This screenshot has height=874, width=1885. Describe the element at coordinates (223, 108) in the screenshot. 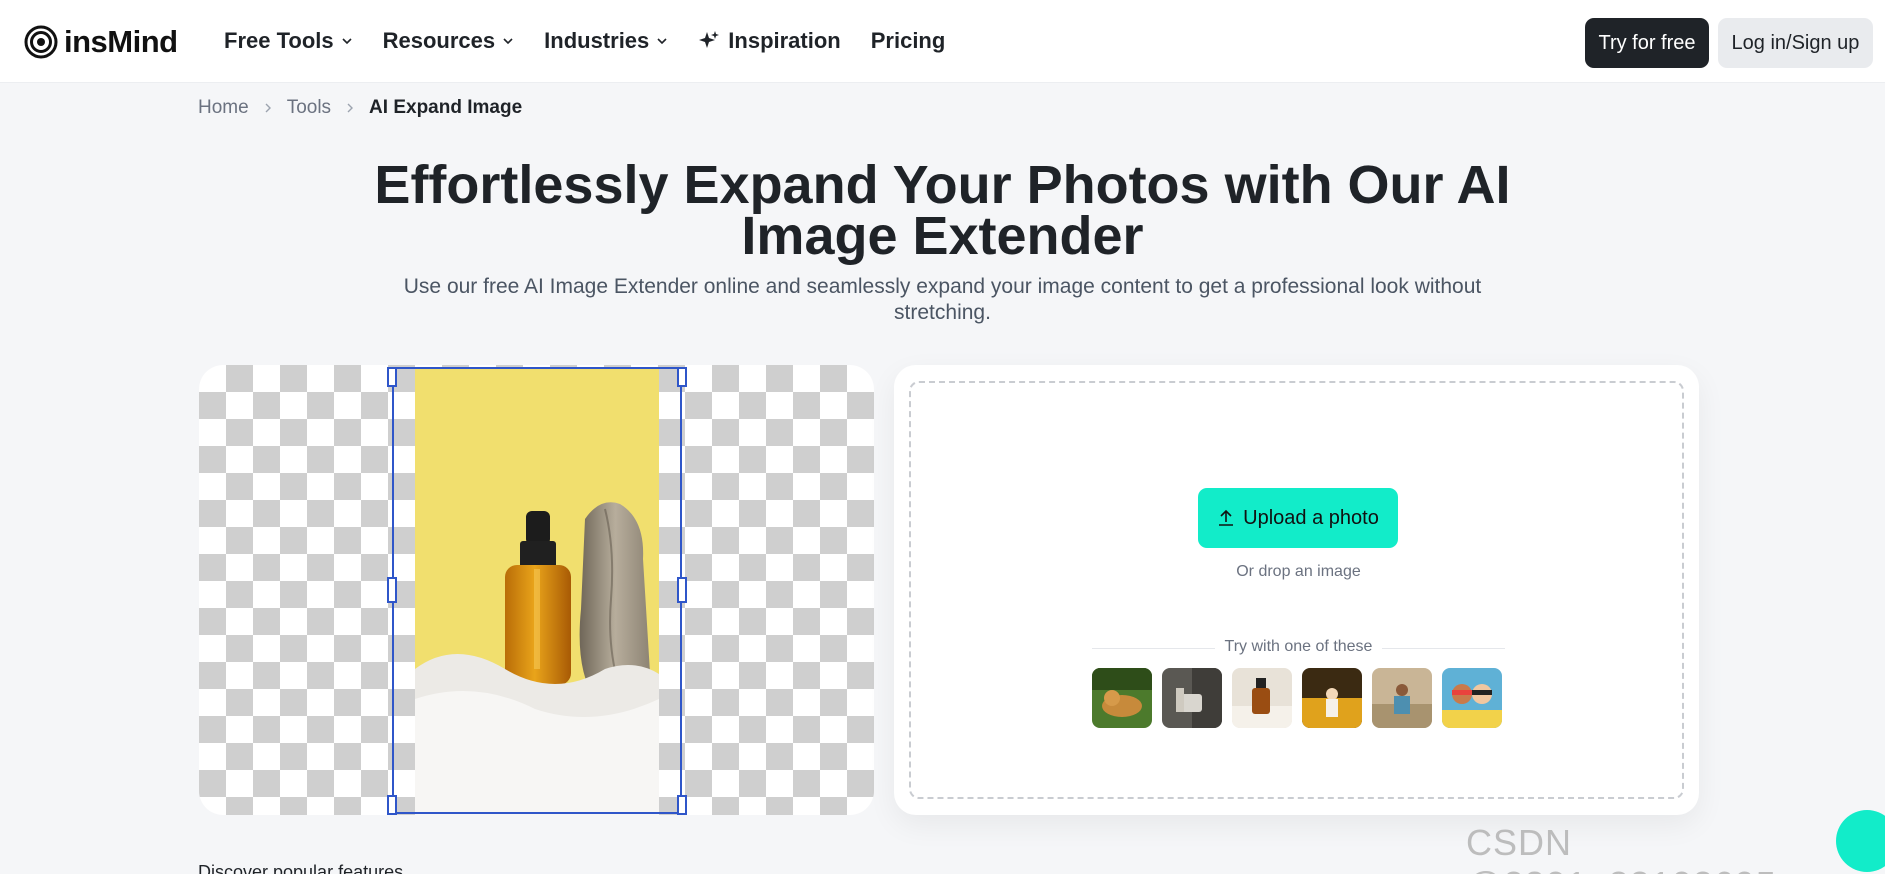

I see `breadcrumb-home: Home` at that location.